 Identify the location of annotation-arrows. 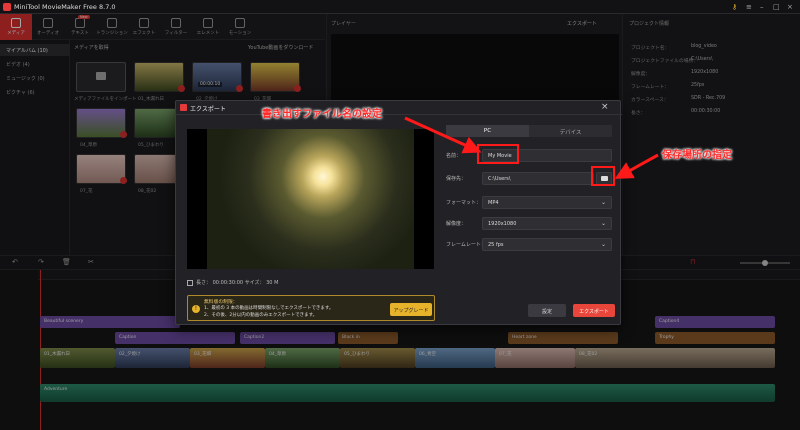
(531, 147).